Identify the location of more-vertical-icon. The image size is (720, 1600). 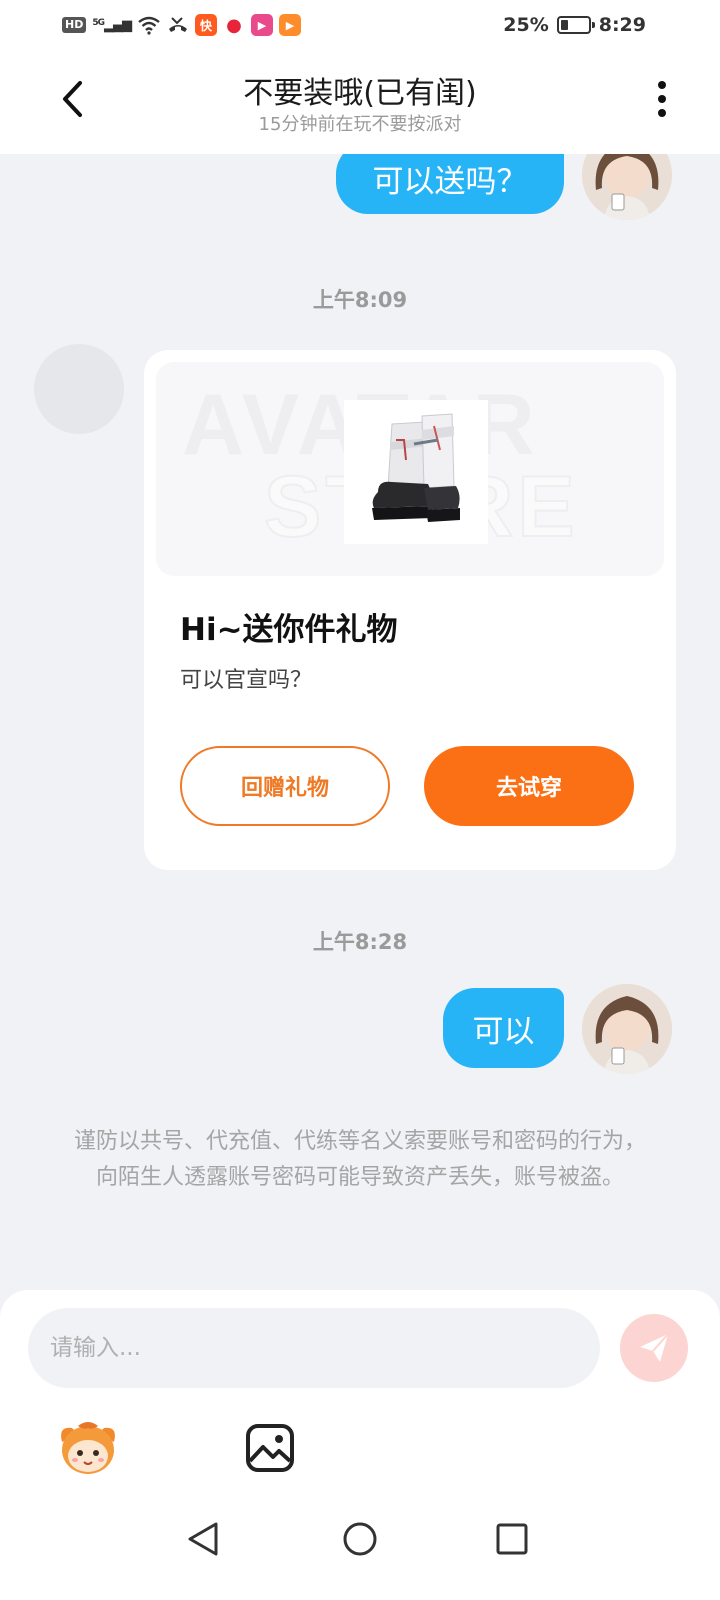
(662, 99).